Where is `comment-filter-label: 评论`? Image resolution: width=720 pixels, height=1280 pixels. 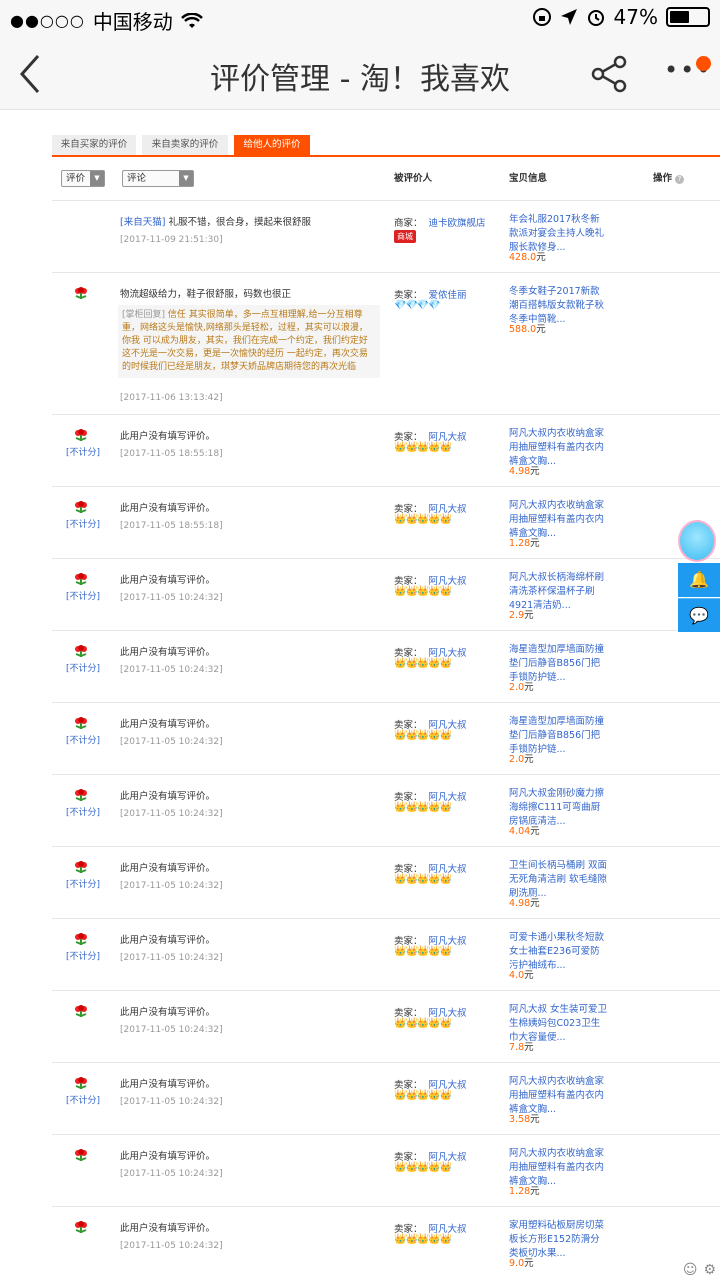
comment-filter-label: 评论 is located at coordinates (137, 178).